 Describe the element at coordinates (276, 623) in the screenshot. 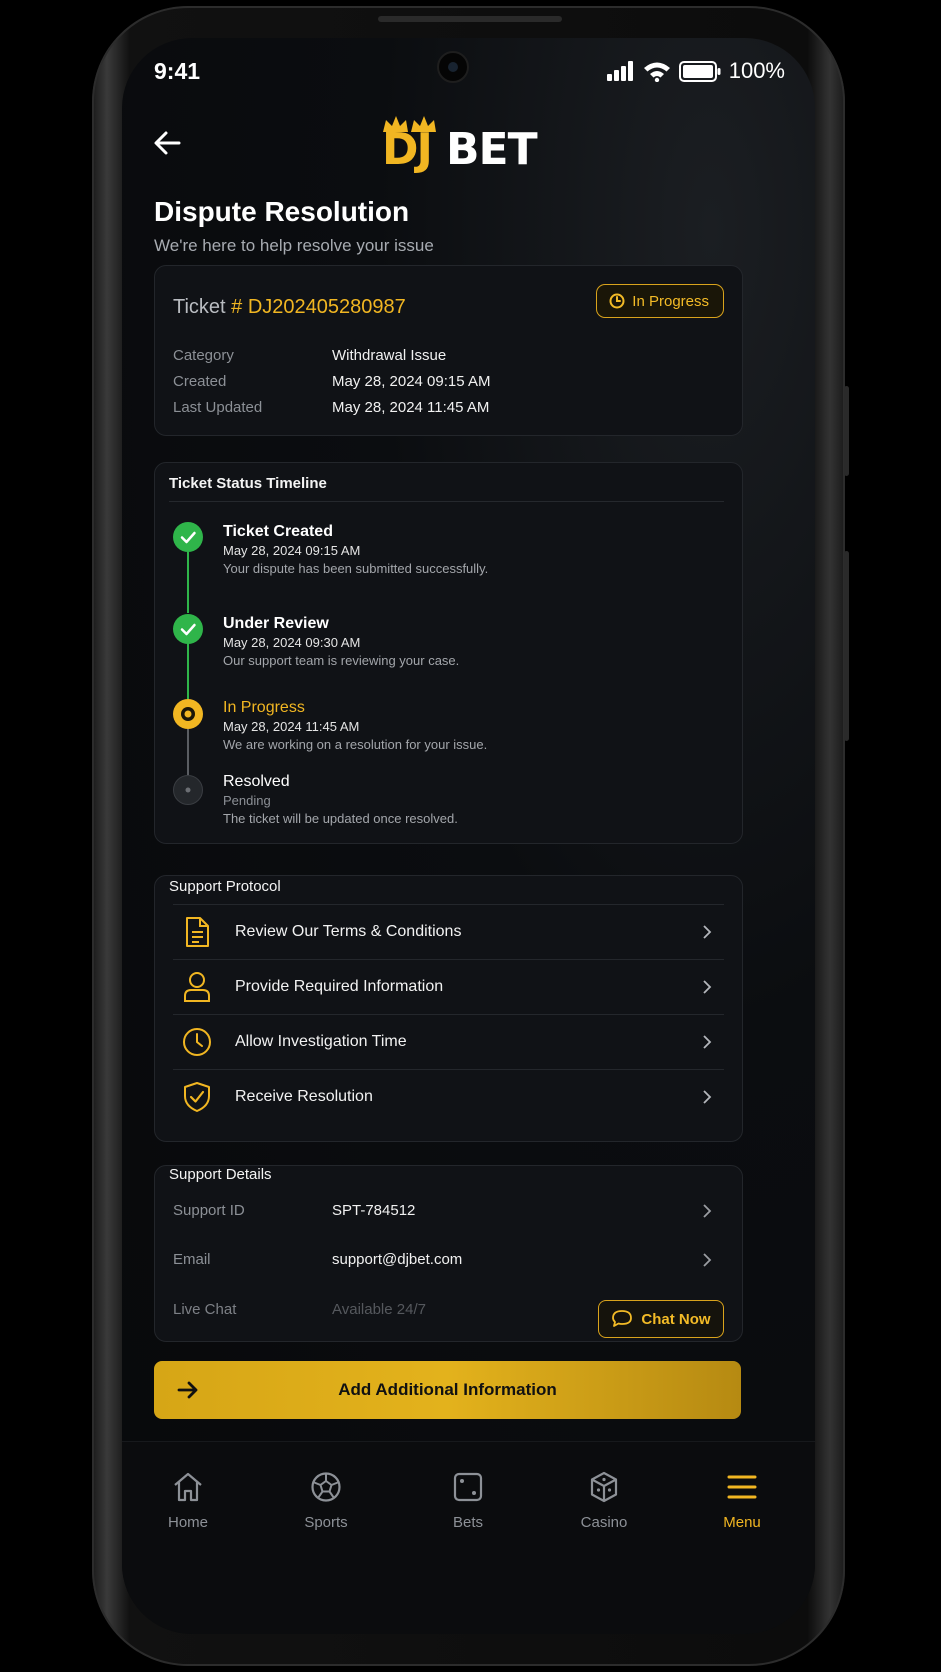

I see `step-title: Under Review` at that location.